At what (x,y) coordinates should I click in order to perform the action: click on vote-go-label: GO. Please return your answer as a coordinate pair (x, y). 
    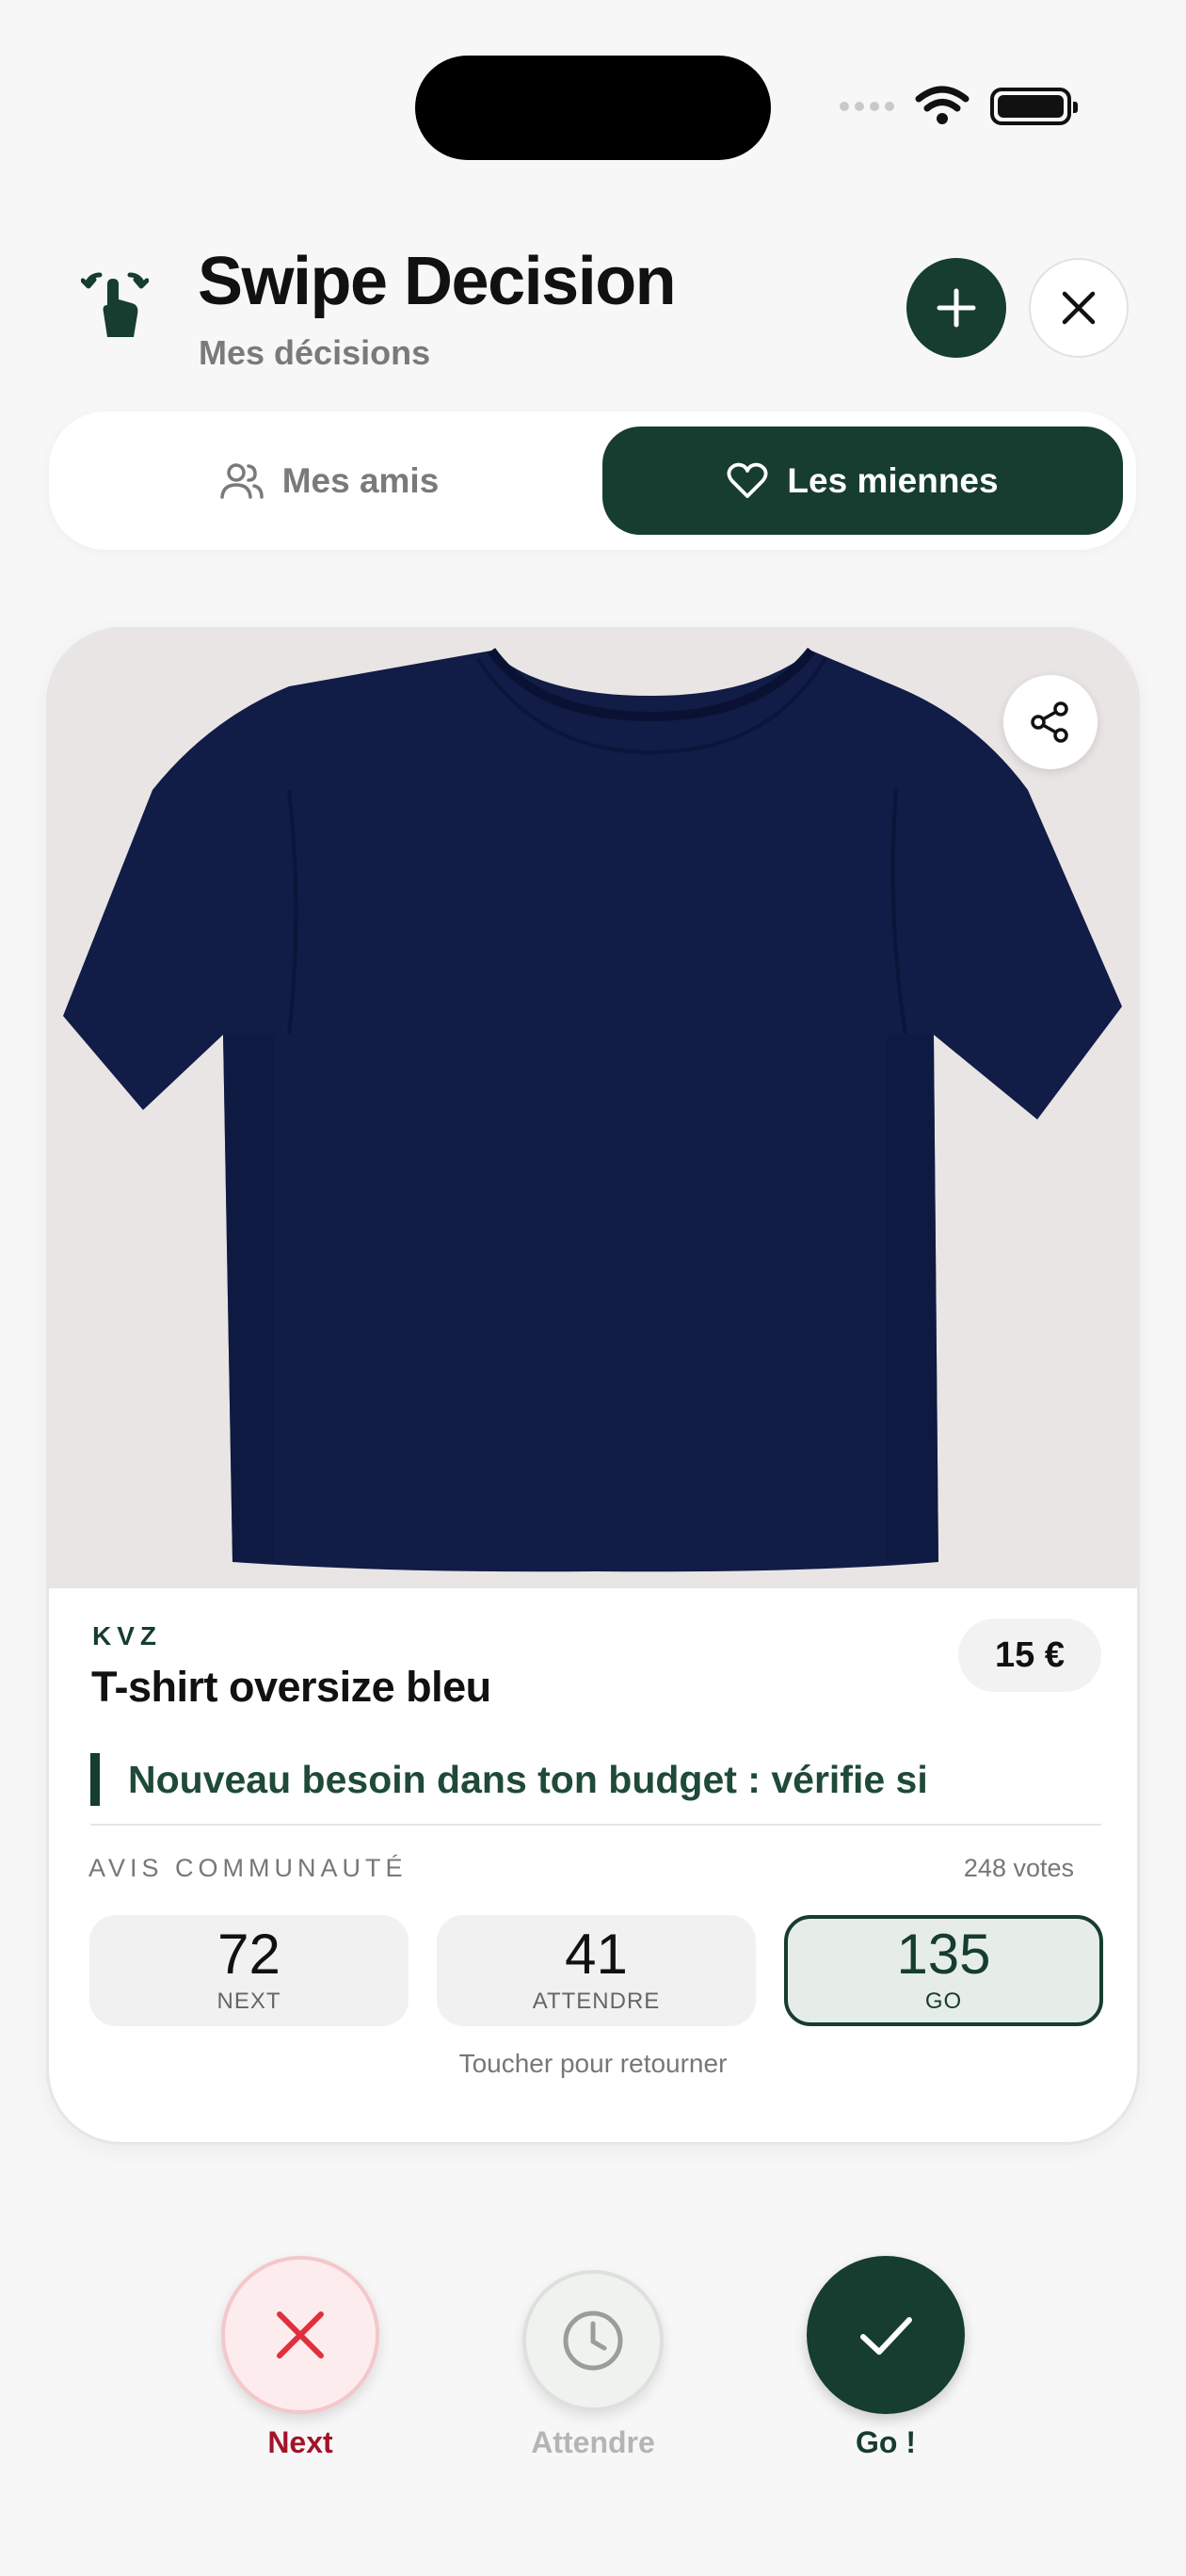
    Looking at the image, I should click on (943, 2001).